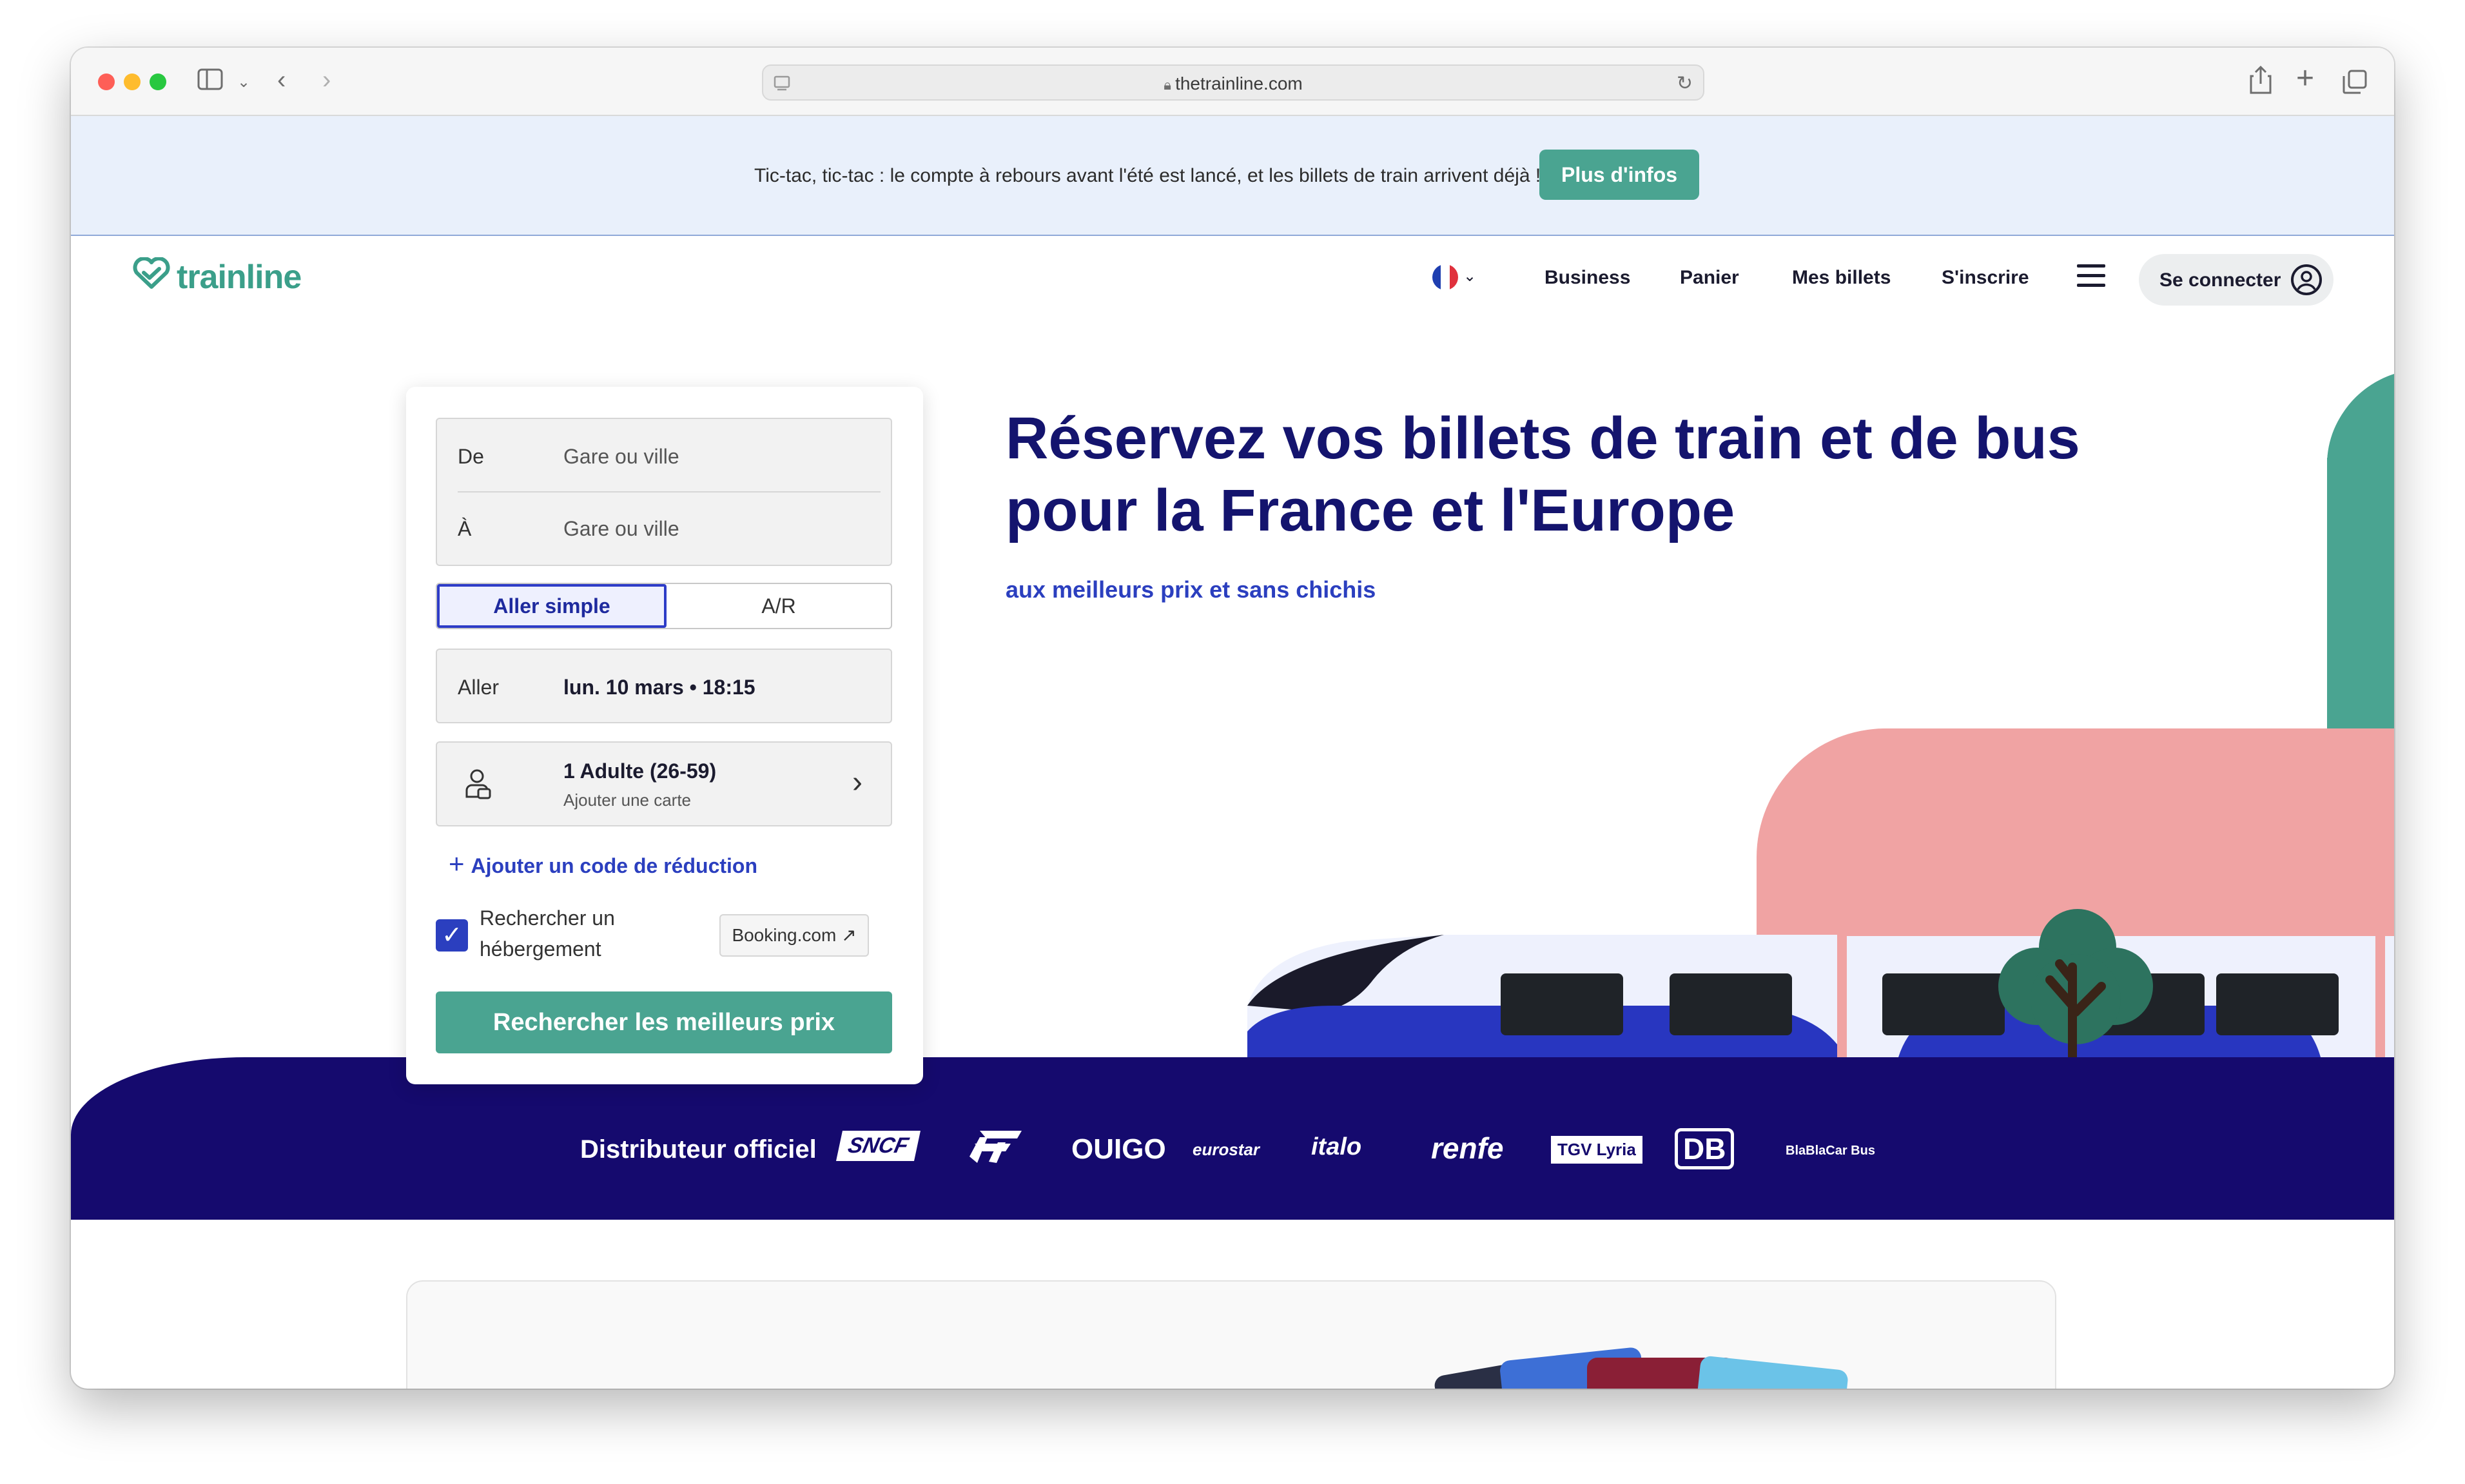 This screenshot has width=2465, height=1484. What do you see at coordinates (1170, 85) in the screenshot?
I see `lock-icon: 🔒︎` at bounding box center [1170, 85].